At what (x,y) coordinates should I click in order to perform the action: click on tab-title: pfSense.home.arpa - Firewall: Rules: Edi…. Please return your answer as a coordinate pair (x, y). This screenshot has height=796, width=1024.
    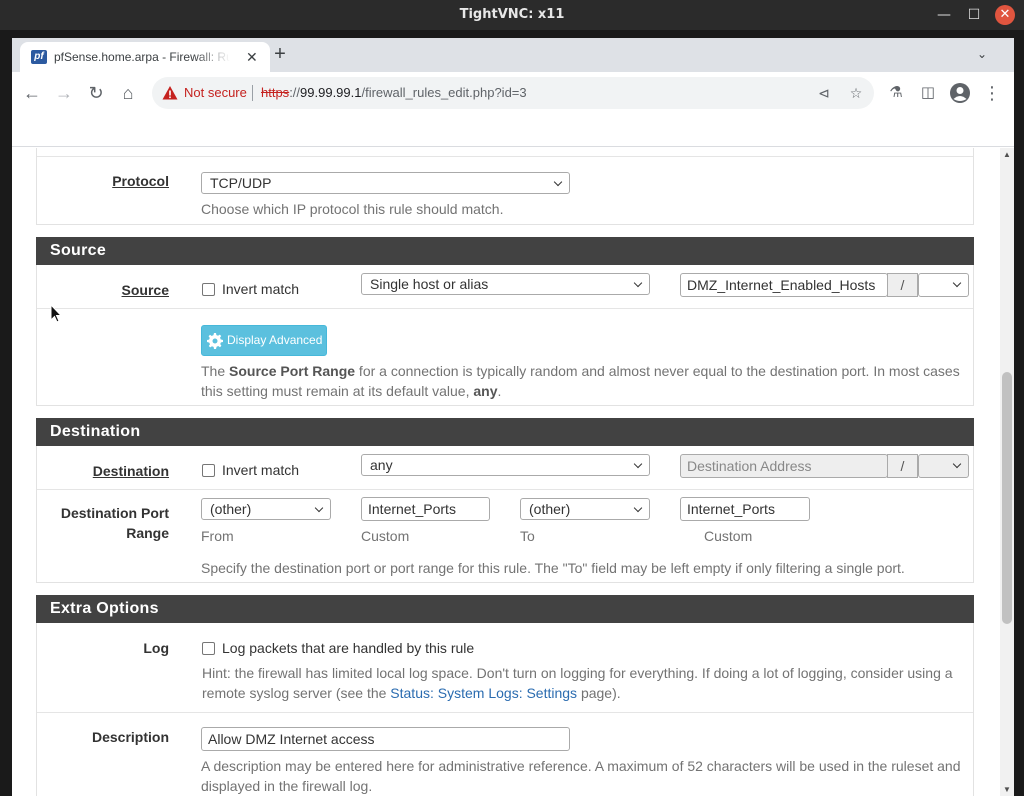
    Looking at the image, I should click on (142, 57).